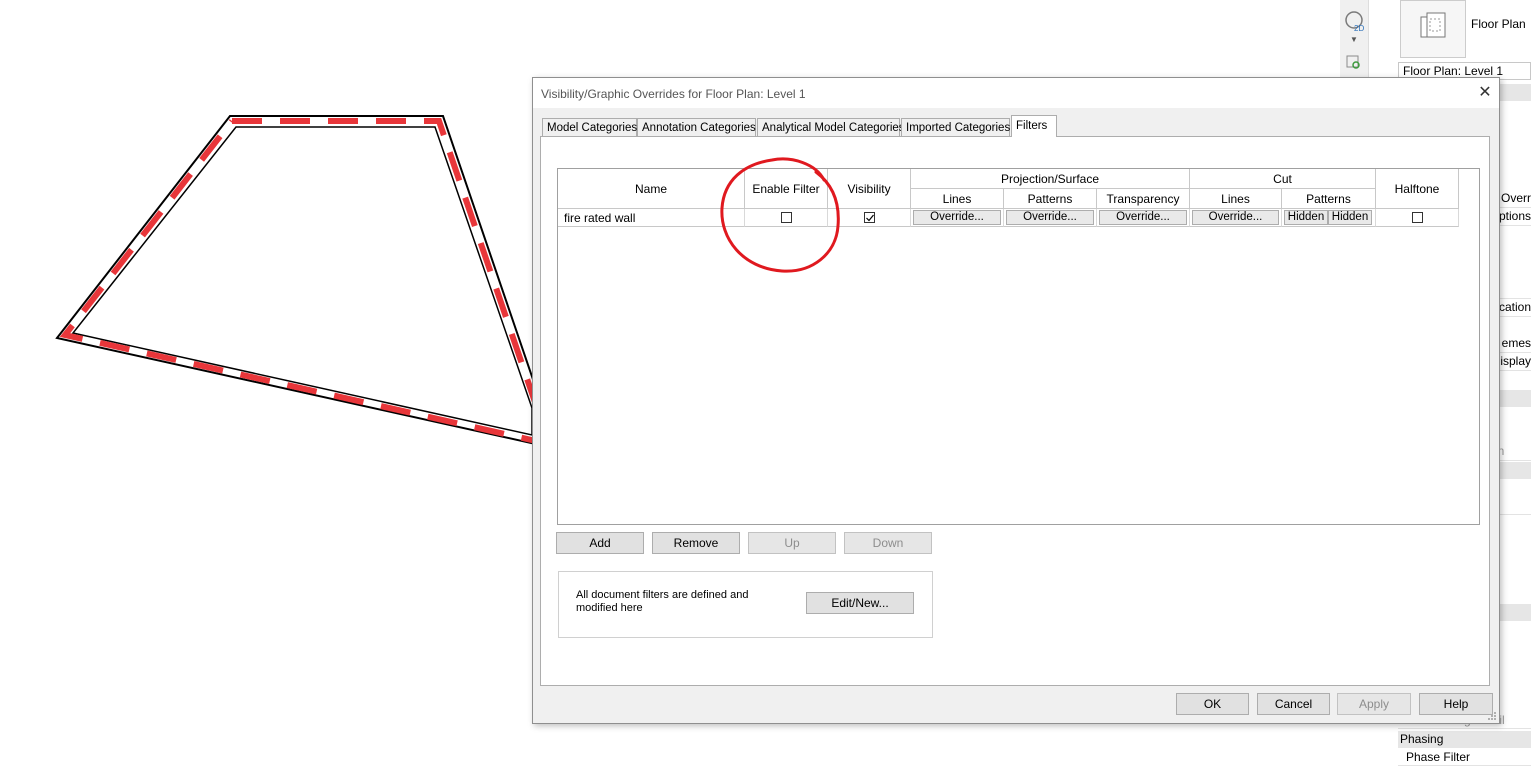 This screenshot has width=1531, height=766. I want to click on header-cut-lines: Lines, so click(1236, 199).